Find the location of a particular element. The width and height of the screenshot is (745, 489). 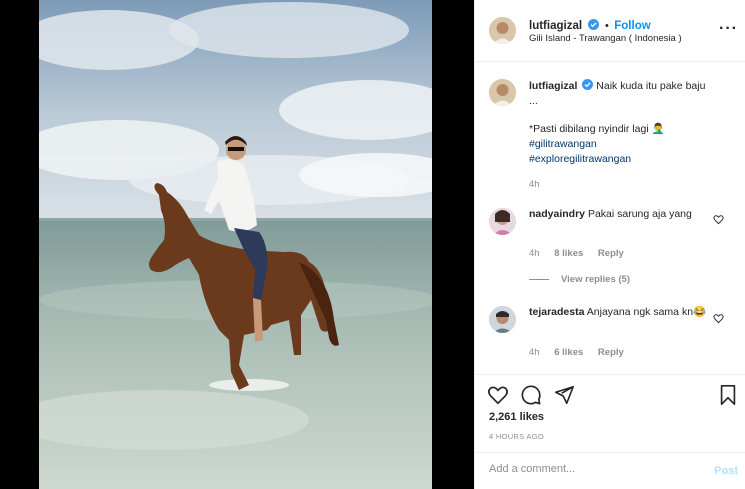

comment-2-meta: 4h 6 likes Reply is located at coordinates (582, 352).